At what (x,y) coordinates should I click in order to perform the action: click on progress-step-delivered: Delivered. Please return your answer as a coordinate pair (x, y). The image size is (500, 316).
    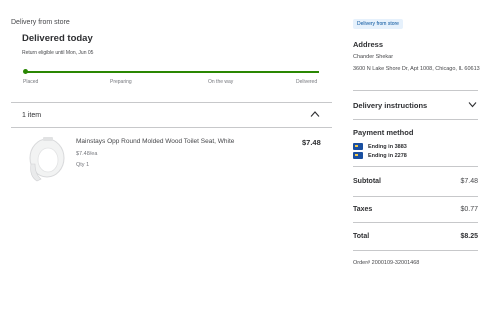
    Looking at the image, I should click on (307, 82).